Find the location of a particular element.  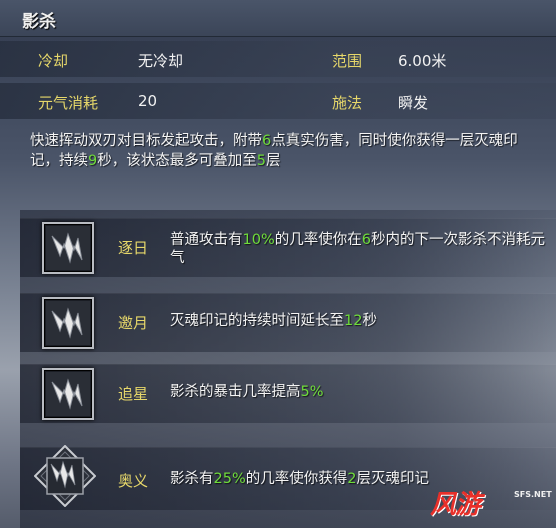

ultimate-frame is located at coordinates (65, 476).